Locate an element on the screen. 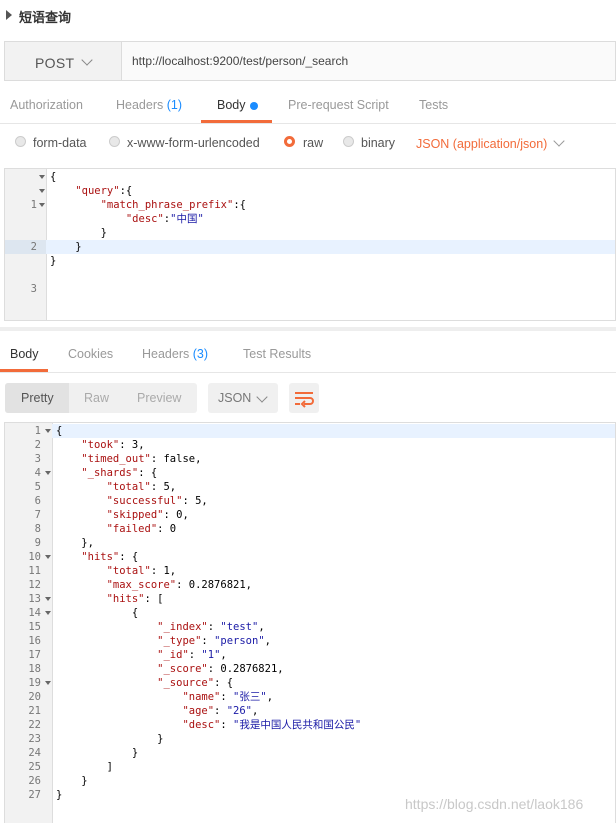 This screenshot has height=823, width=616. tab-tests: Tests is located at coordinates (433, 105).